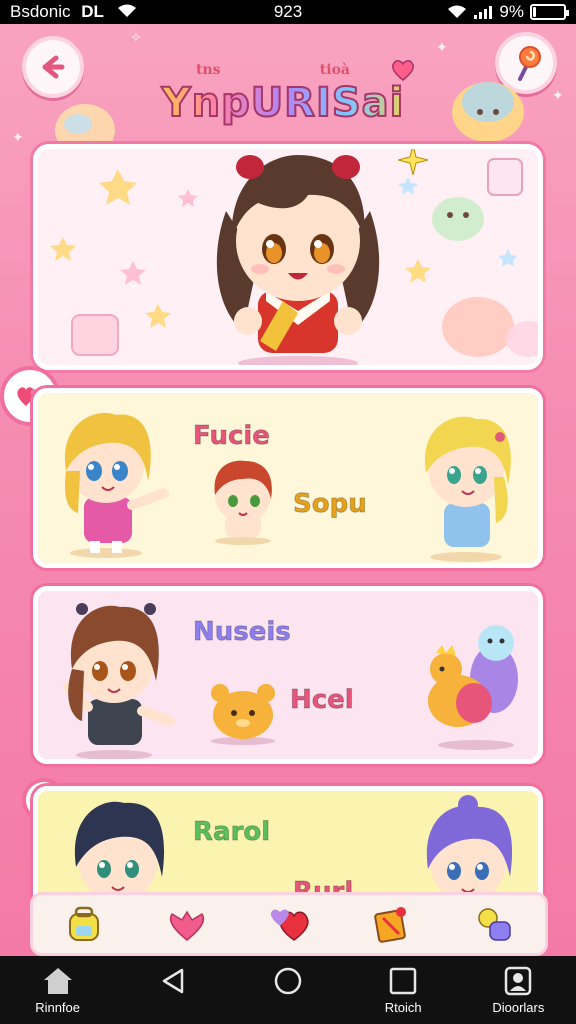 This screenshot has height=1024, width=576. What do you see at coordinates (57, 1007) in the screenshot?
I see `nav-home-label: Rinnfoe` at bounding box center [57, 1007].